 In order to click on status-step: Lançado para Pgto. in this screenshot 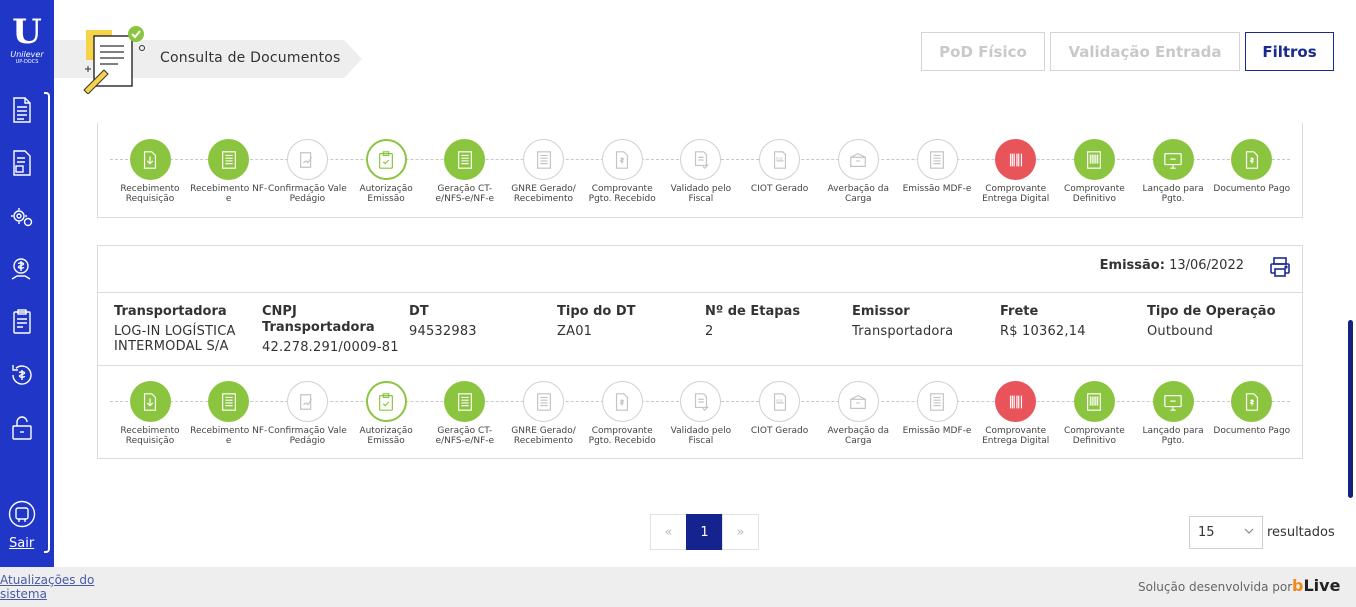, I will do `click(1173, 413)`.